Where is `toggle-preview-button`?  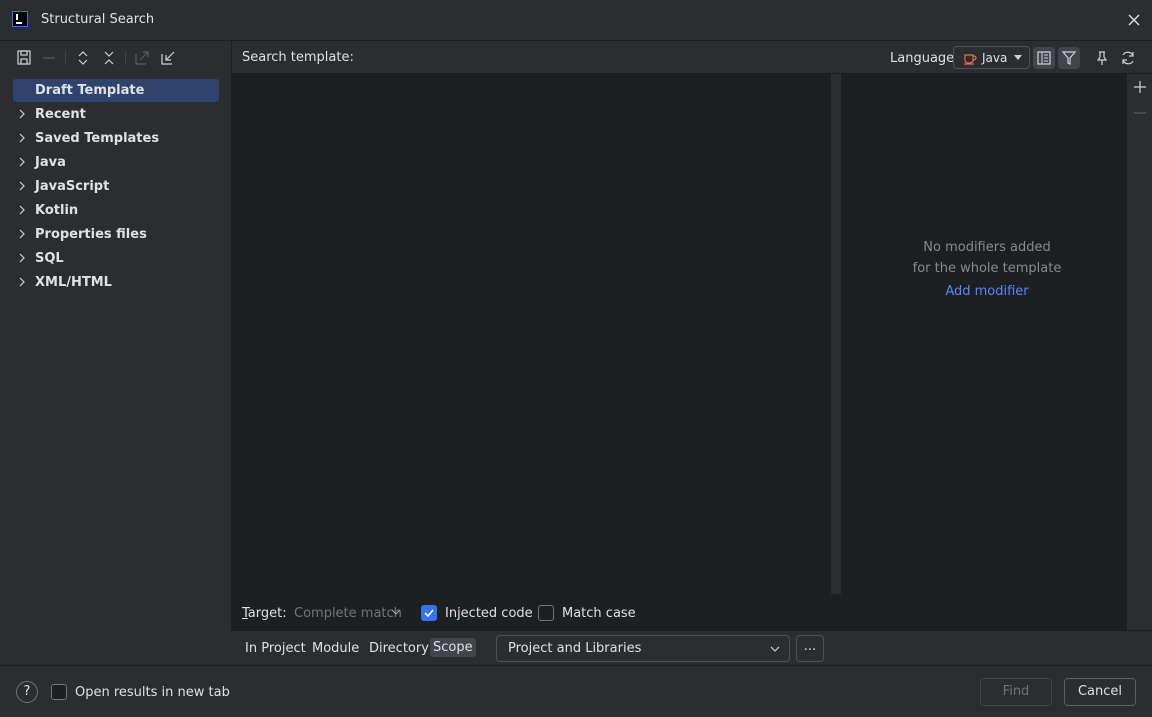
toggle-preview-button is located at coordinates (1044, 58).